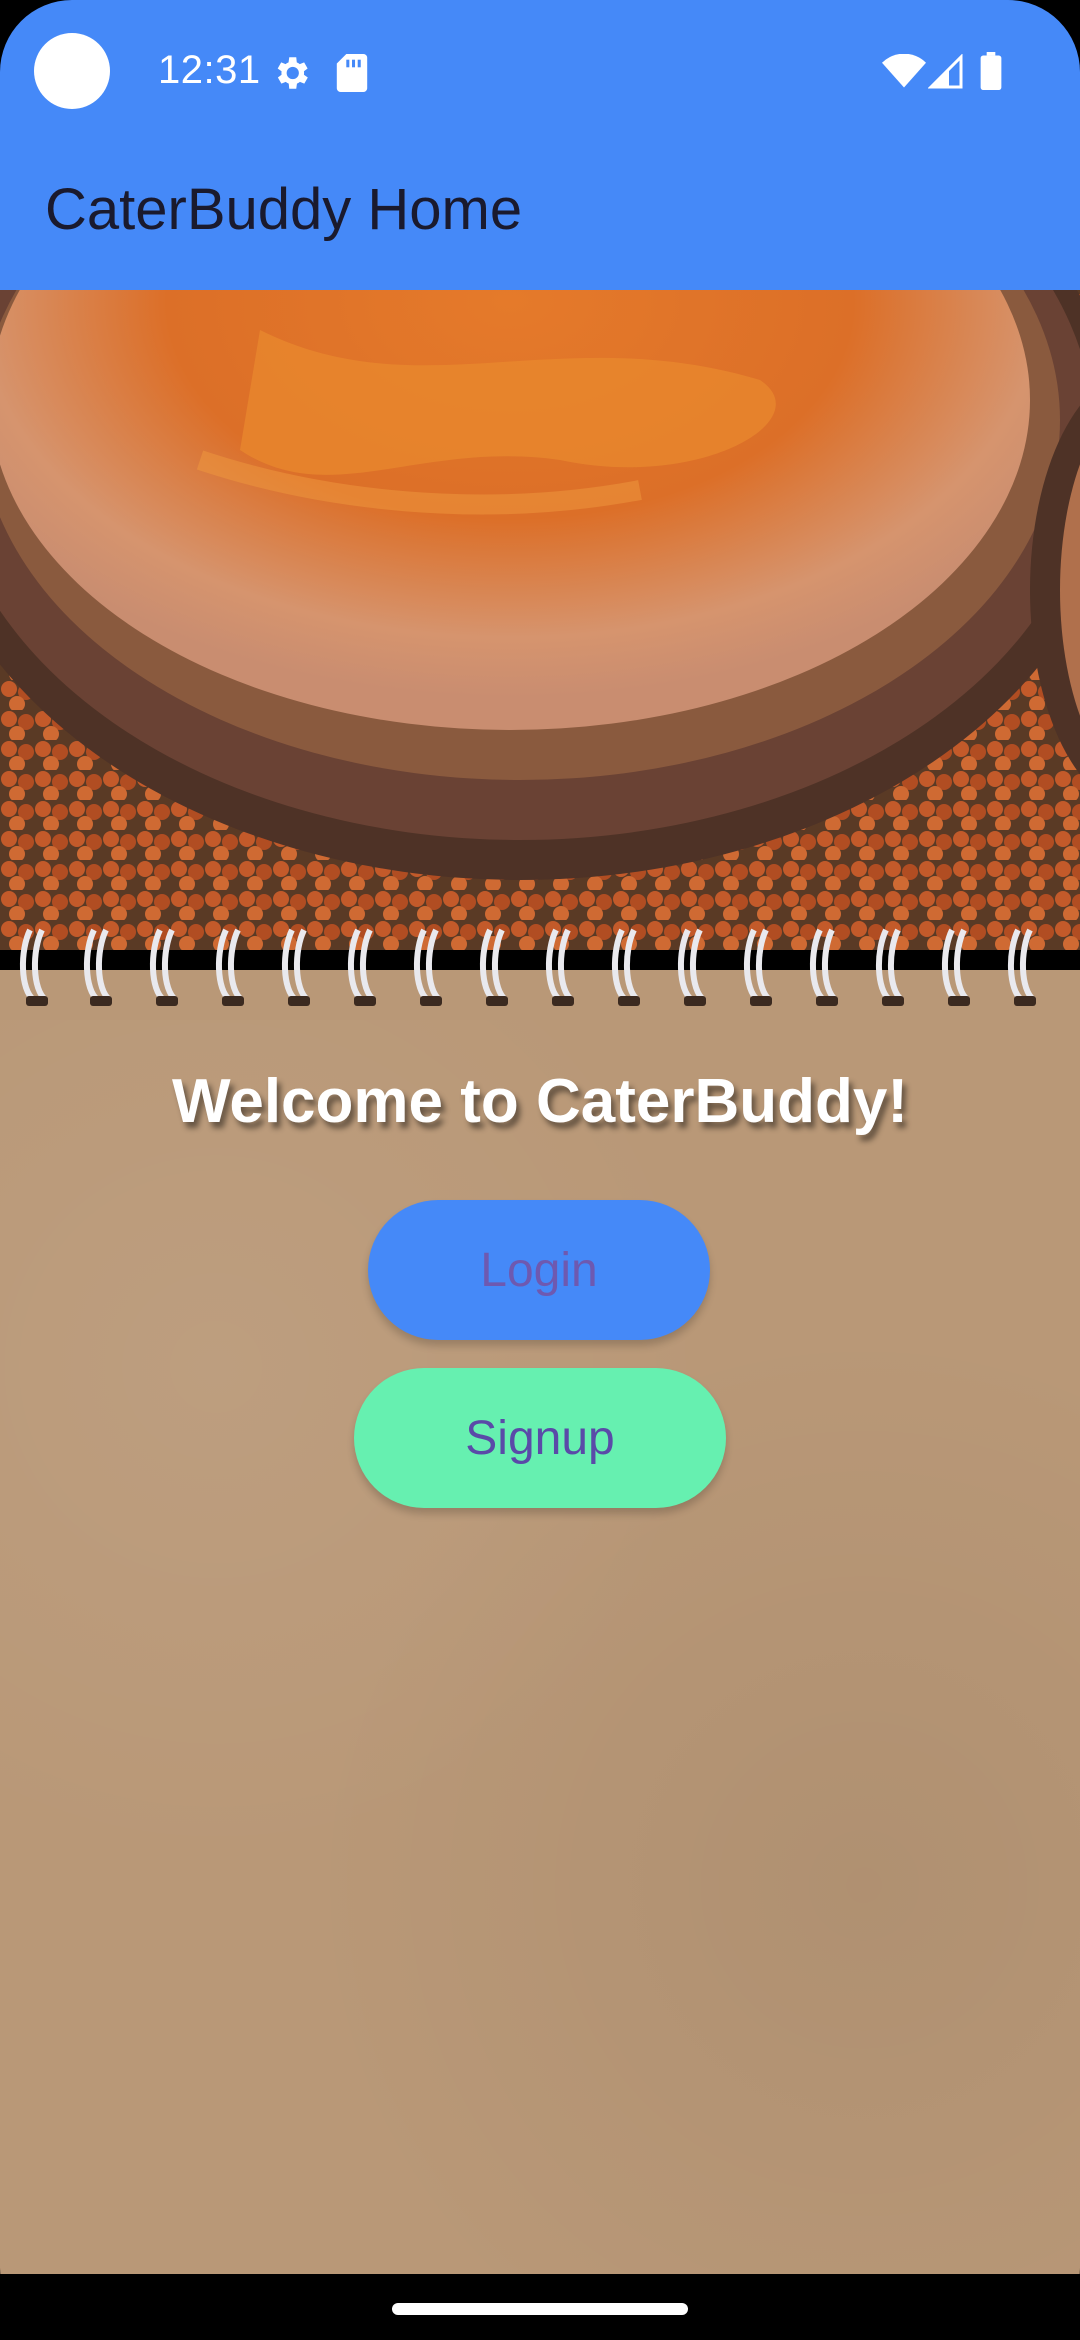  I want to click on spiral-binding, so click(540, 974).